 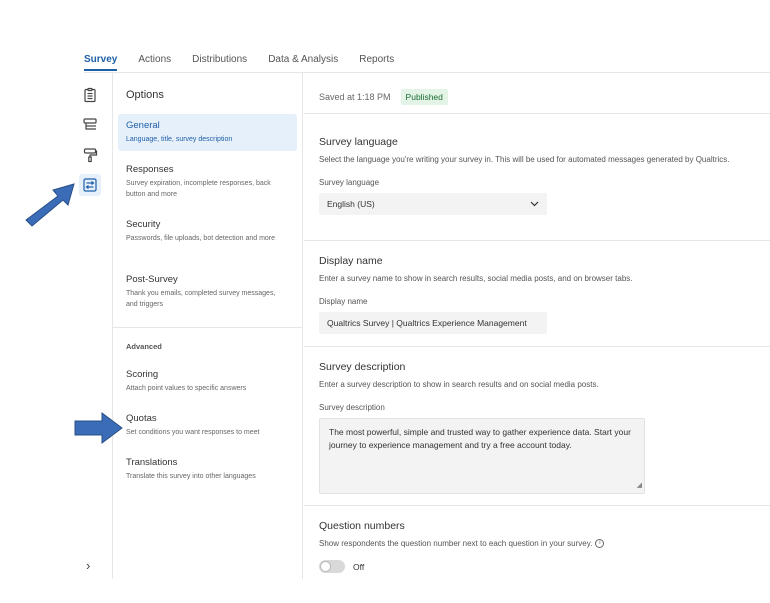 I want to click on survey-icon, so click(x=90, y=95).